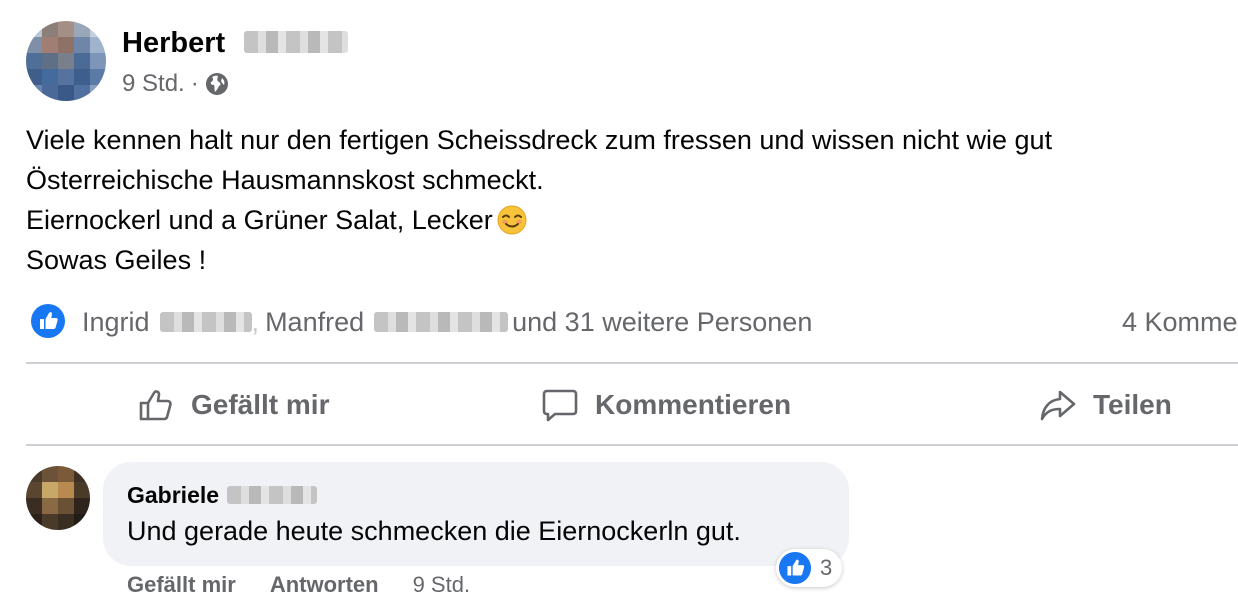  Describe the element at coordinates (259, 220) in the screenshot. I see `post-line-text: Eiernockerl und a Grüner Salat, Lecker` at that location.